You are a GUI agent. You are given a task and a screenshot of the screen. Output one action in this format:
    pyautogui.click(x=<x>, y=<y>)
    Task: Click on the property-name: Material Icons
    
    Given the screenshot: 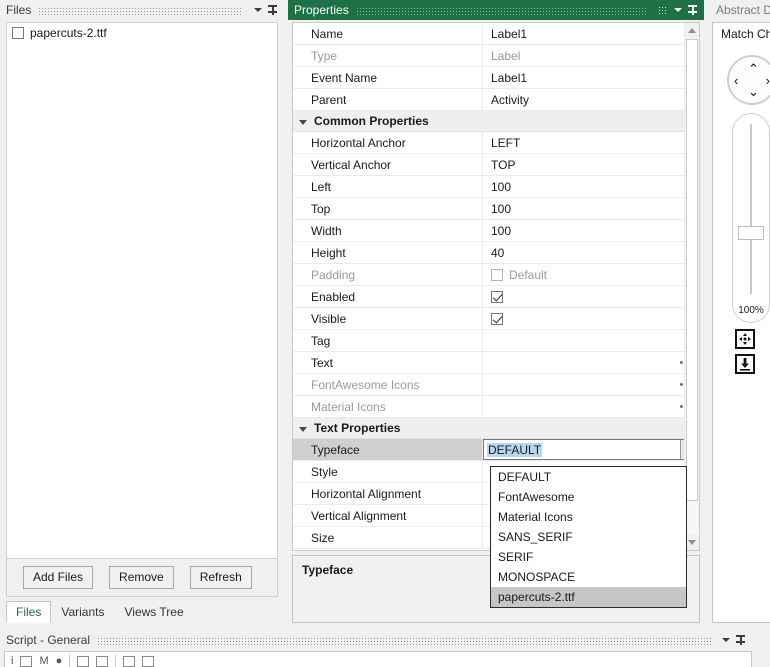 What is the action you would take?
    pyautogui.click(x=388, y=406)
    